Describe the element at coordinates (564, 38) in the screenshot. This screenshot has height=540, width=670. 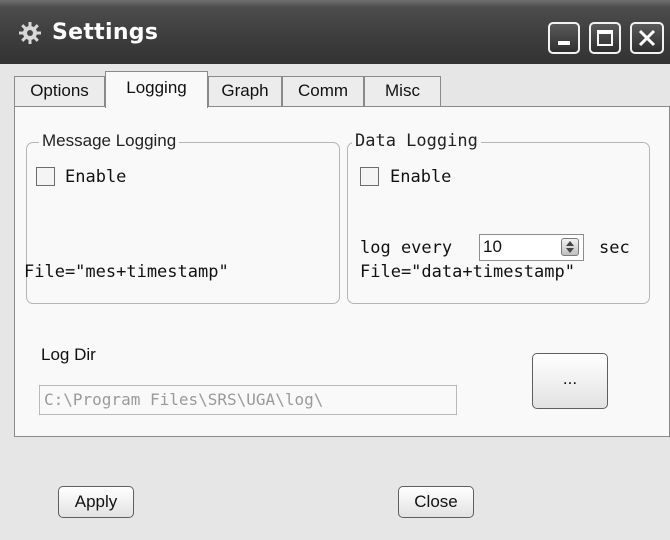
I see `minimize-button` at that location.